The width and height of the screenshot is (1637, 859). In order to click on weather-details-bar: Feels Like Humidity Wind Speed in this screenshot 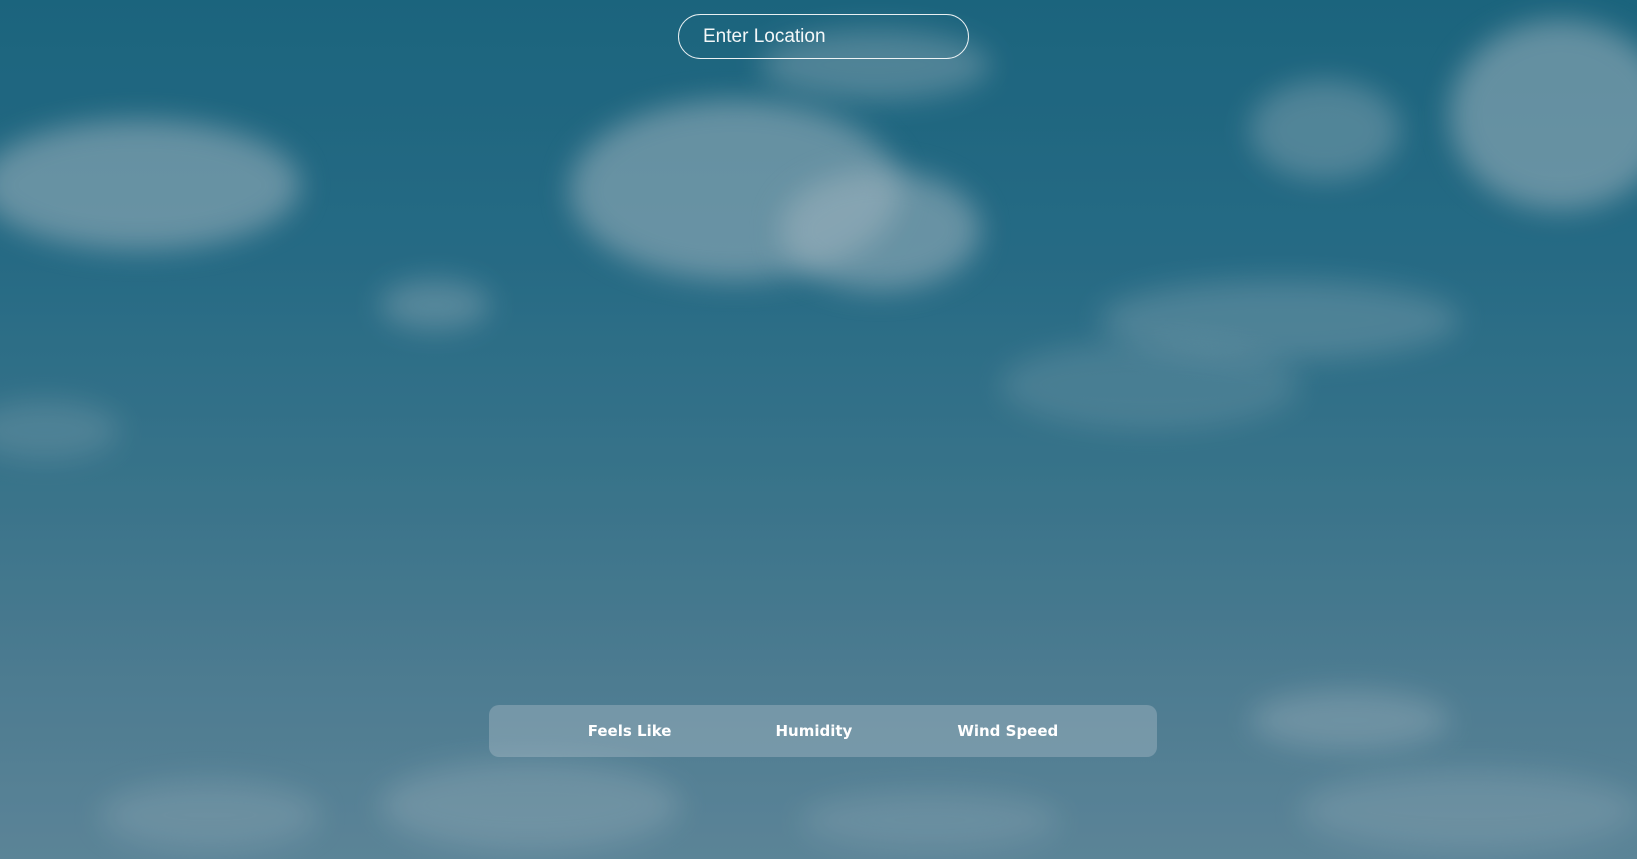, I will do `click(823, 731)`.